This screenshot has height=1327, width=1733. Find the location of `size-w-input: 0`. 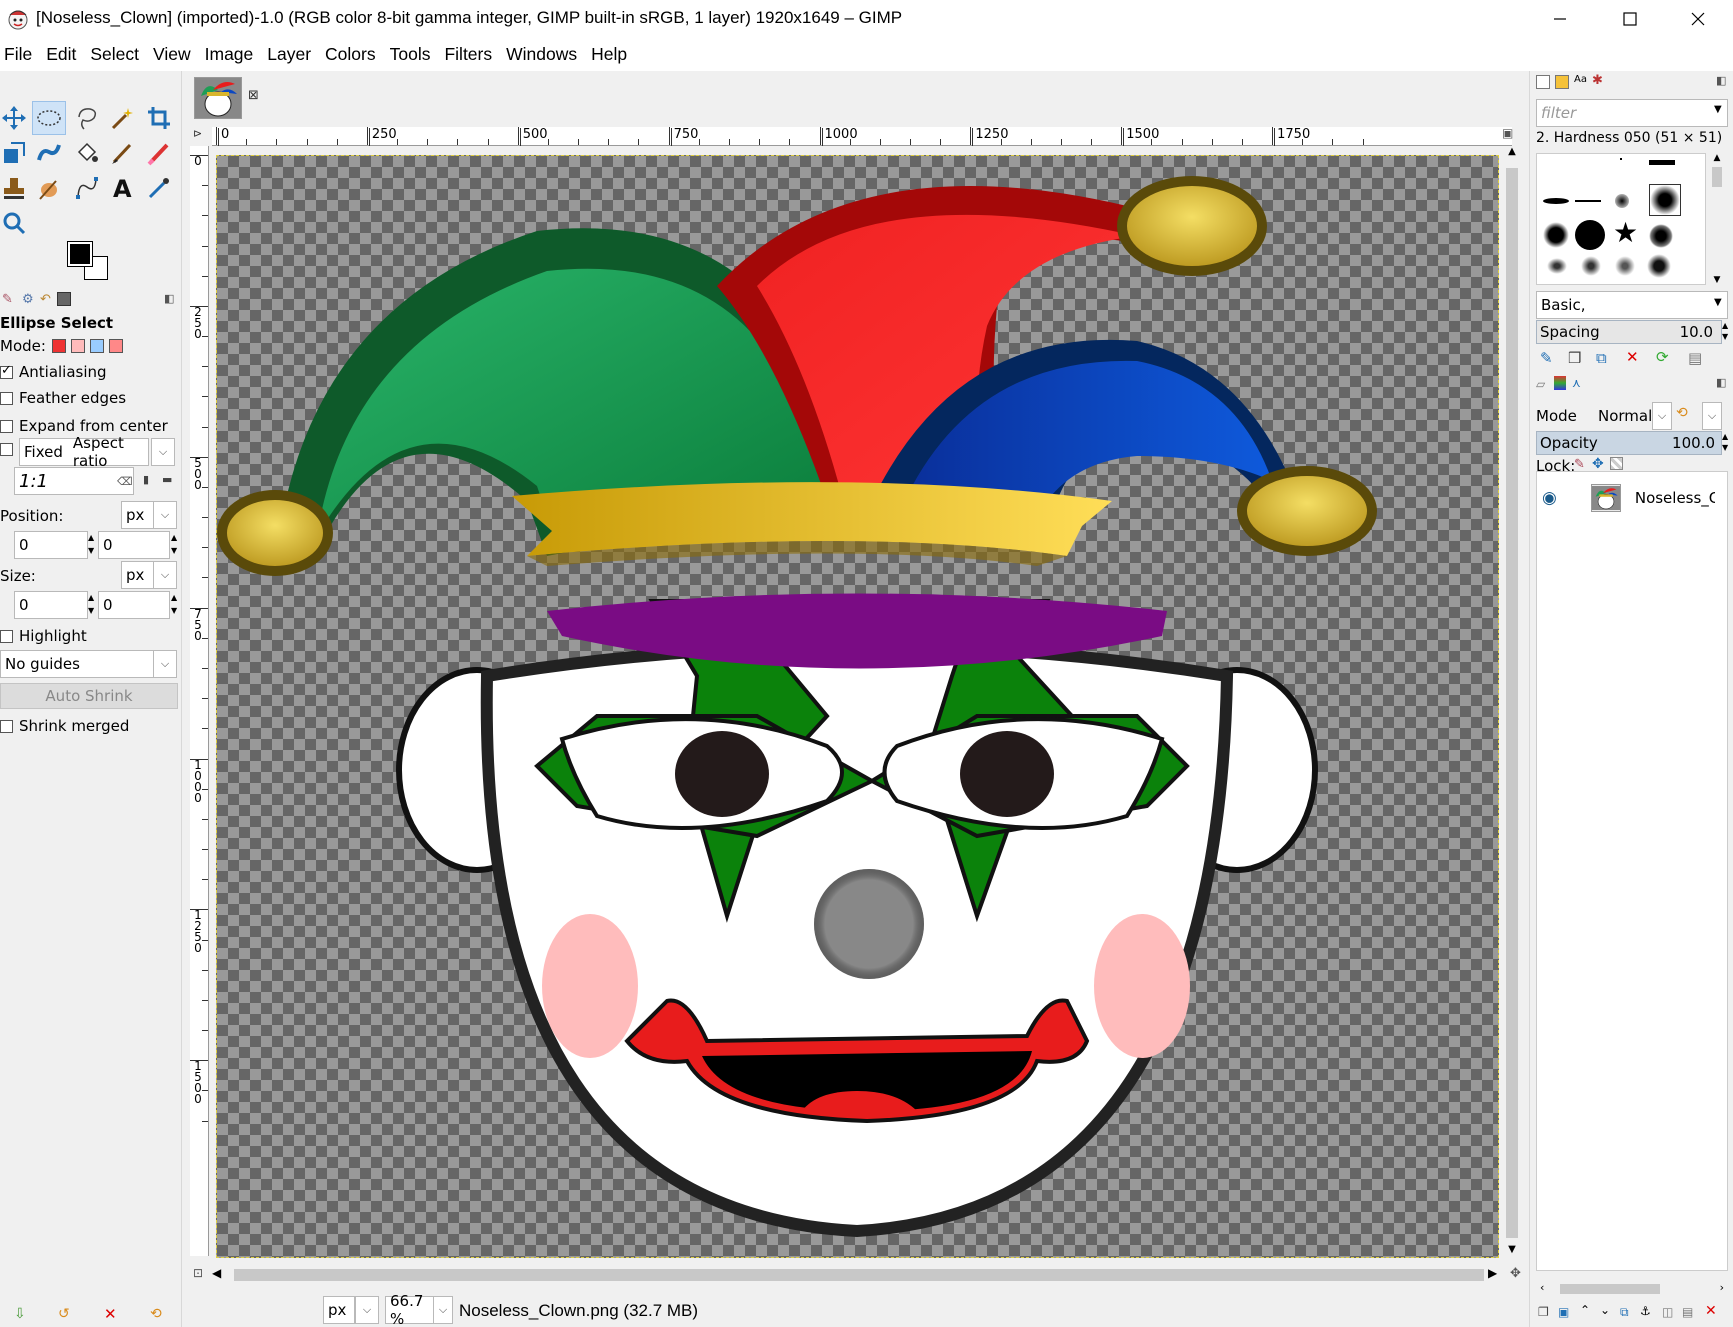

size-w-input: 0 is located at coordinates (51, 605).